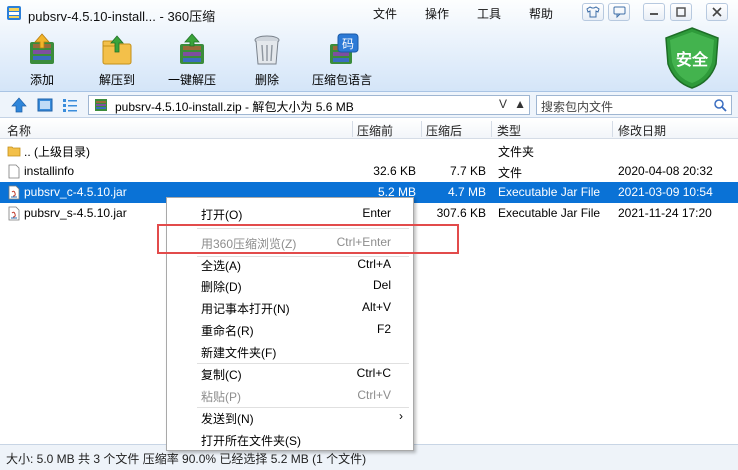 The image size is (738, 470). I want to click on row-size-after: 307.6 KB, so click(461, 213).